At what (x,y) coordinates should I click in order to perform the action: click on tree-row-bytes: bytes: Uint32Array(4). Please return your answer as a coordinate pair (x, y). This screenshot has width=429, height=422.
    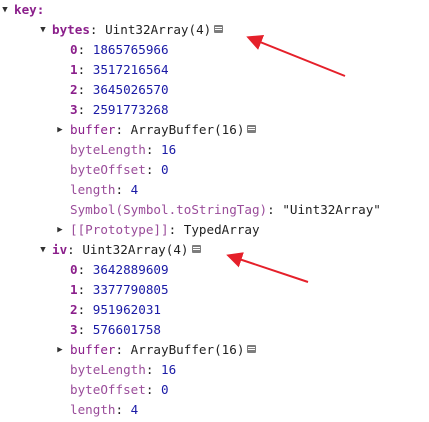
    Looking at the image, I should click on (150, 30).